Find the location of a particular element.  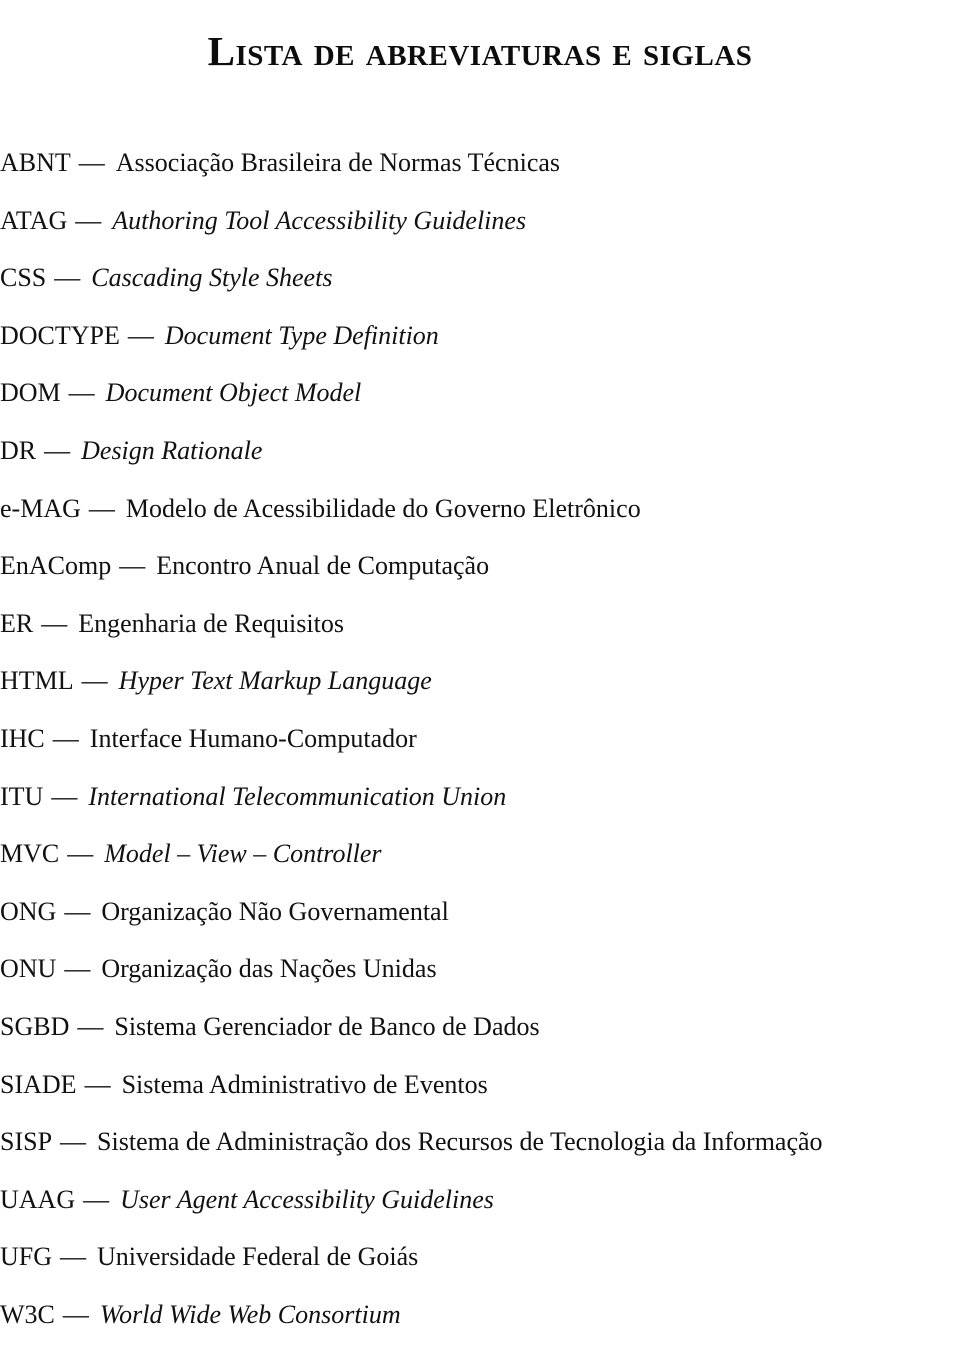

abbreviation-entry: HTML — Hyper Text Markup Language is located at coordinates (480, 694).